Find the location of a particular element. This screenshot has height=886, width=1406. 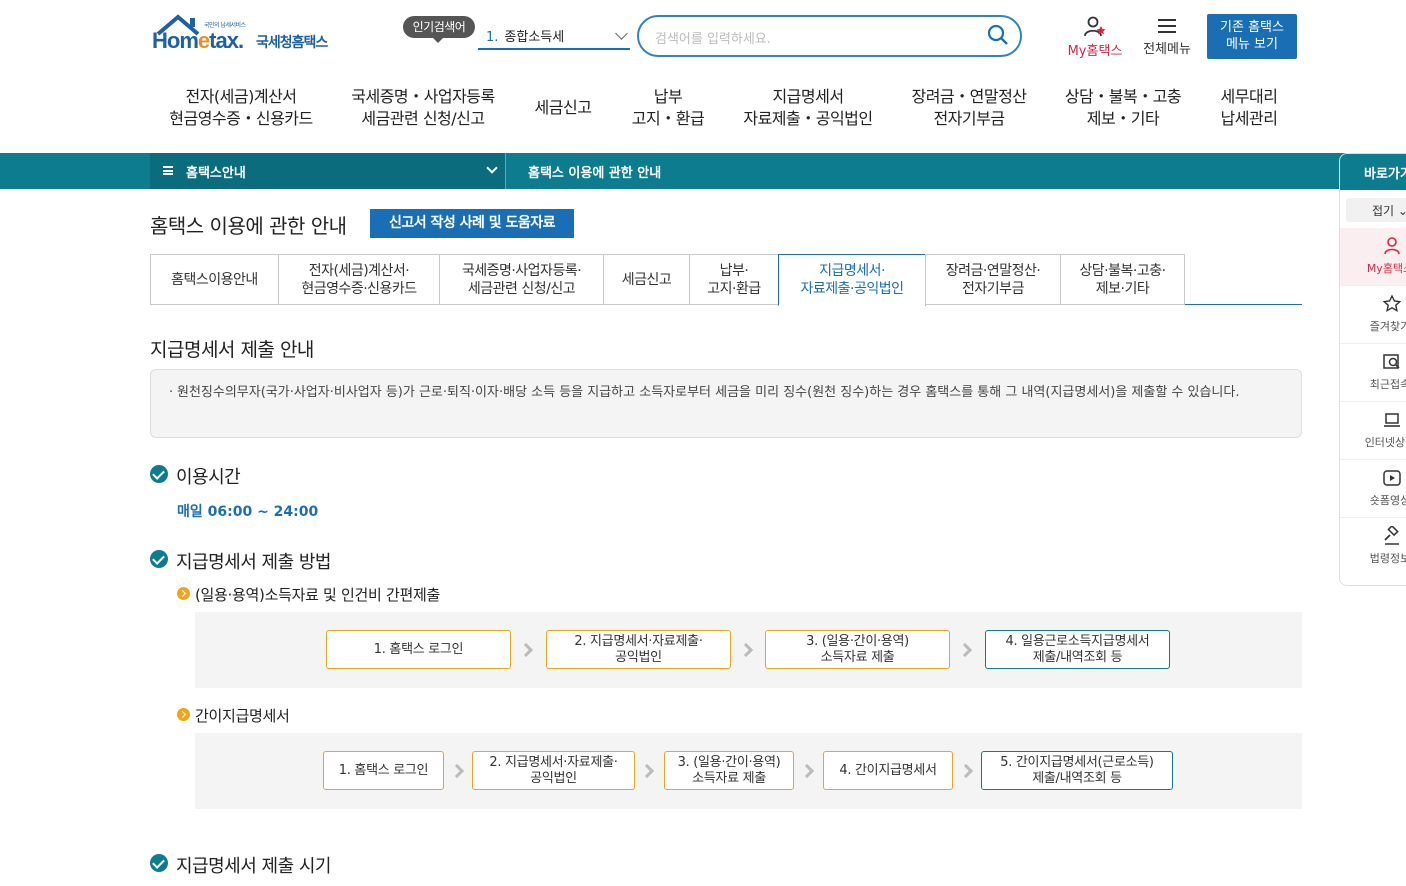

usage-time-value: 매일 06:00 ~ 24:00 is located at coordinates (248, 512).